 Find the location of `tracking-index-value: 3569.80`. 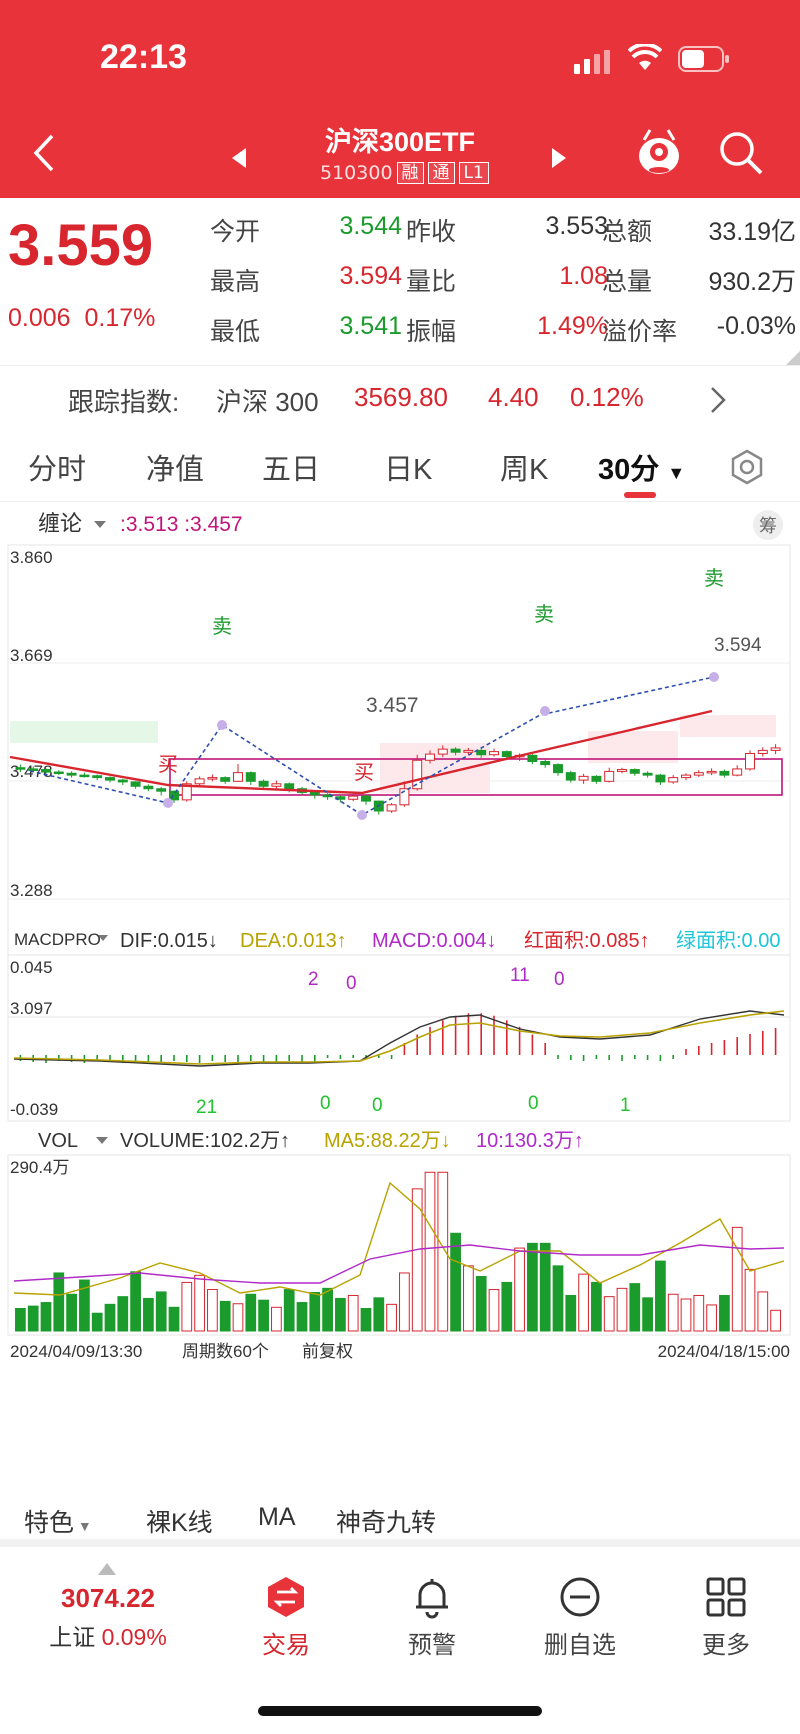

tracking-index-value: 3569.80 is located at coordinates (401, 397).